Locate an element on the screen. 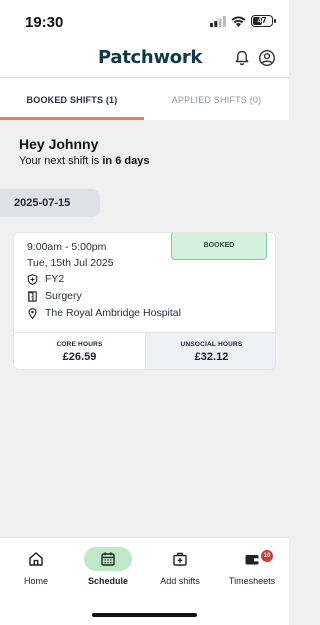 Image resolution: width=320 pixels, height=625 pixels. wallet-icon-wrap: 10 is located at coordinates (252, 559).